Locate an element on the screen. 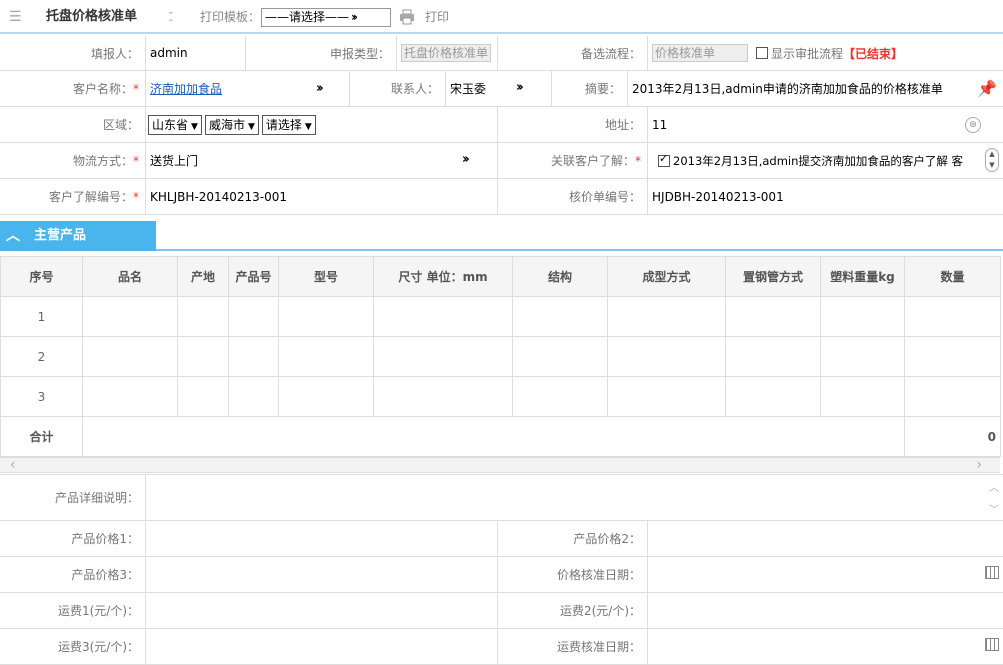 The height and width of the screenshot is (665, 1003). page-title: 托盘价格核准单 is located at coordinates (92, 16).